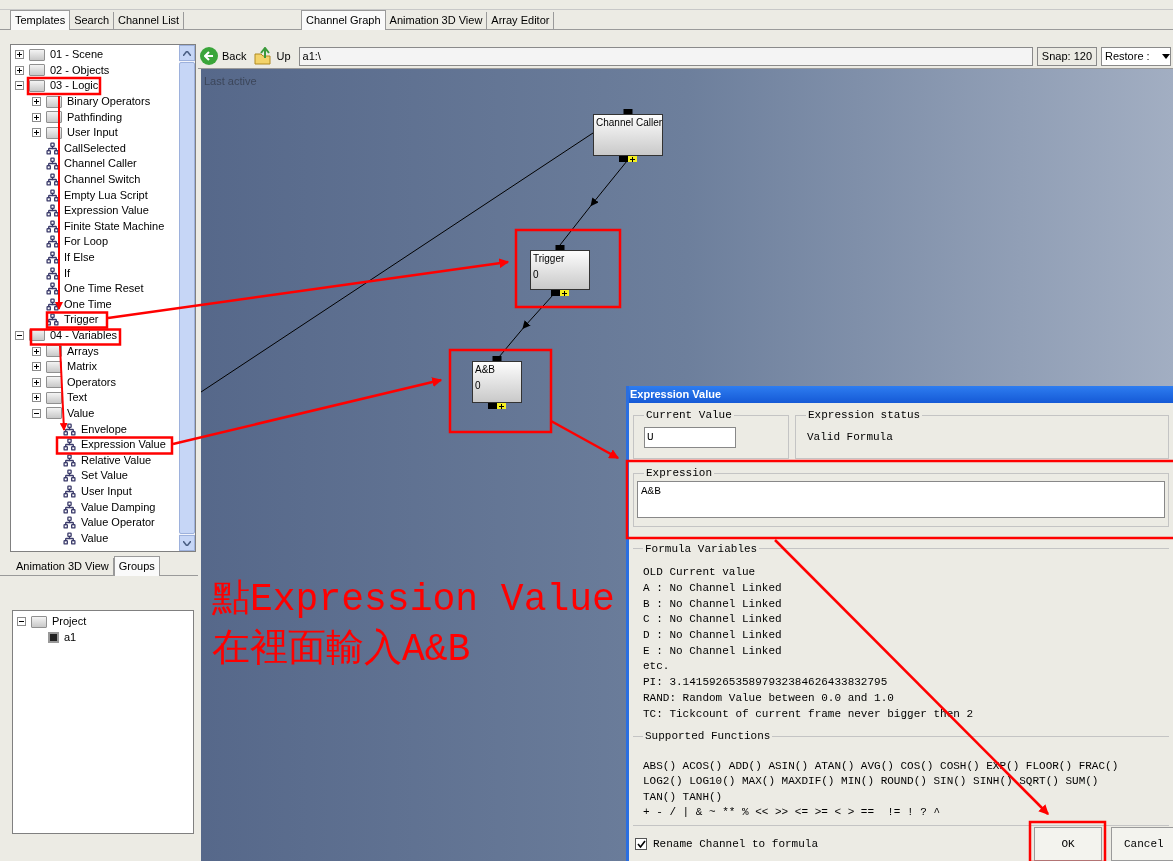  What do you see at coordinates (689, 415) in the screenshot?
I see `group-label: Current Value` at bounding box center [689, 415].